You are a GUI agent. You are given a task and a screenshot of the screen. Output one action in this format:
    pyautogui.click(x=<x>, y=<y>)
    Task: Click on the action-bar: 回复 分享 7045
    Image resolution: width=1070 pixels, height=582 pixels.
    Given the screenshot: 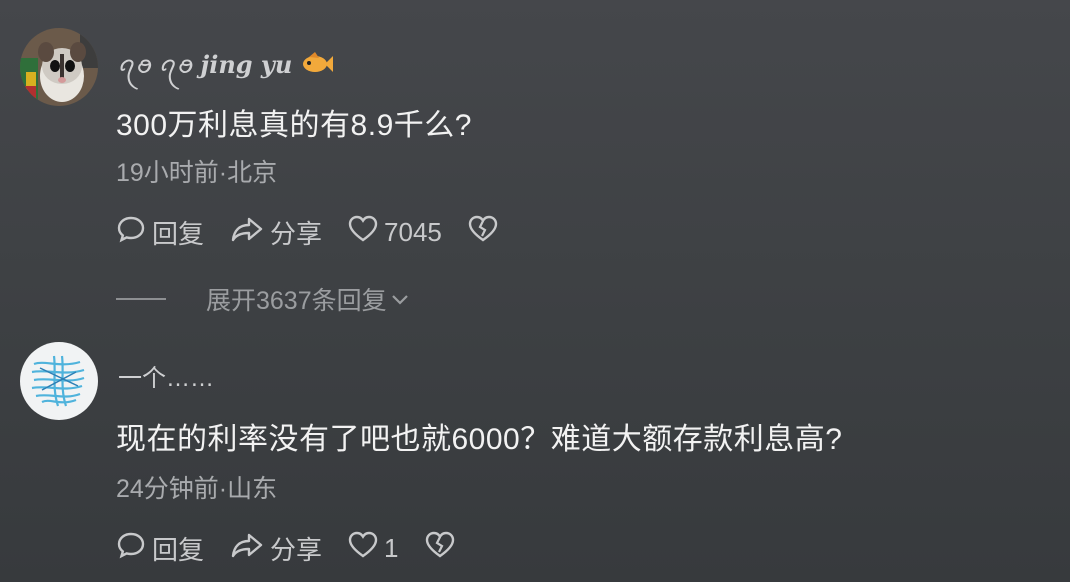 What is the action you would take?
    pyautogui.click(x=323, y=232)
    